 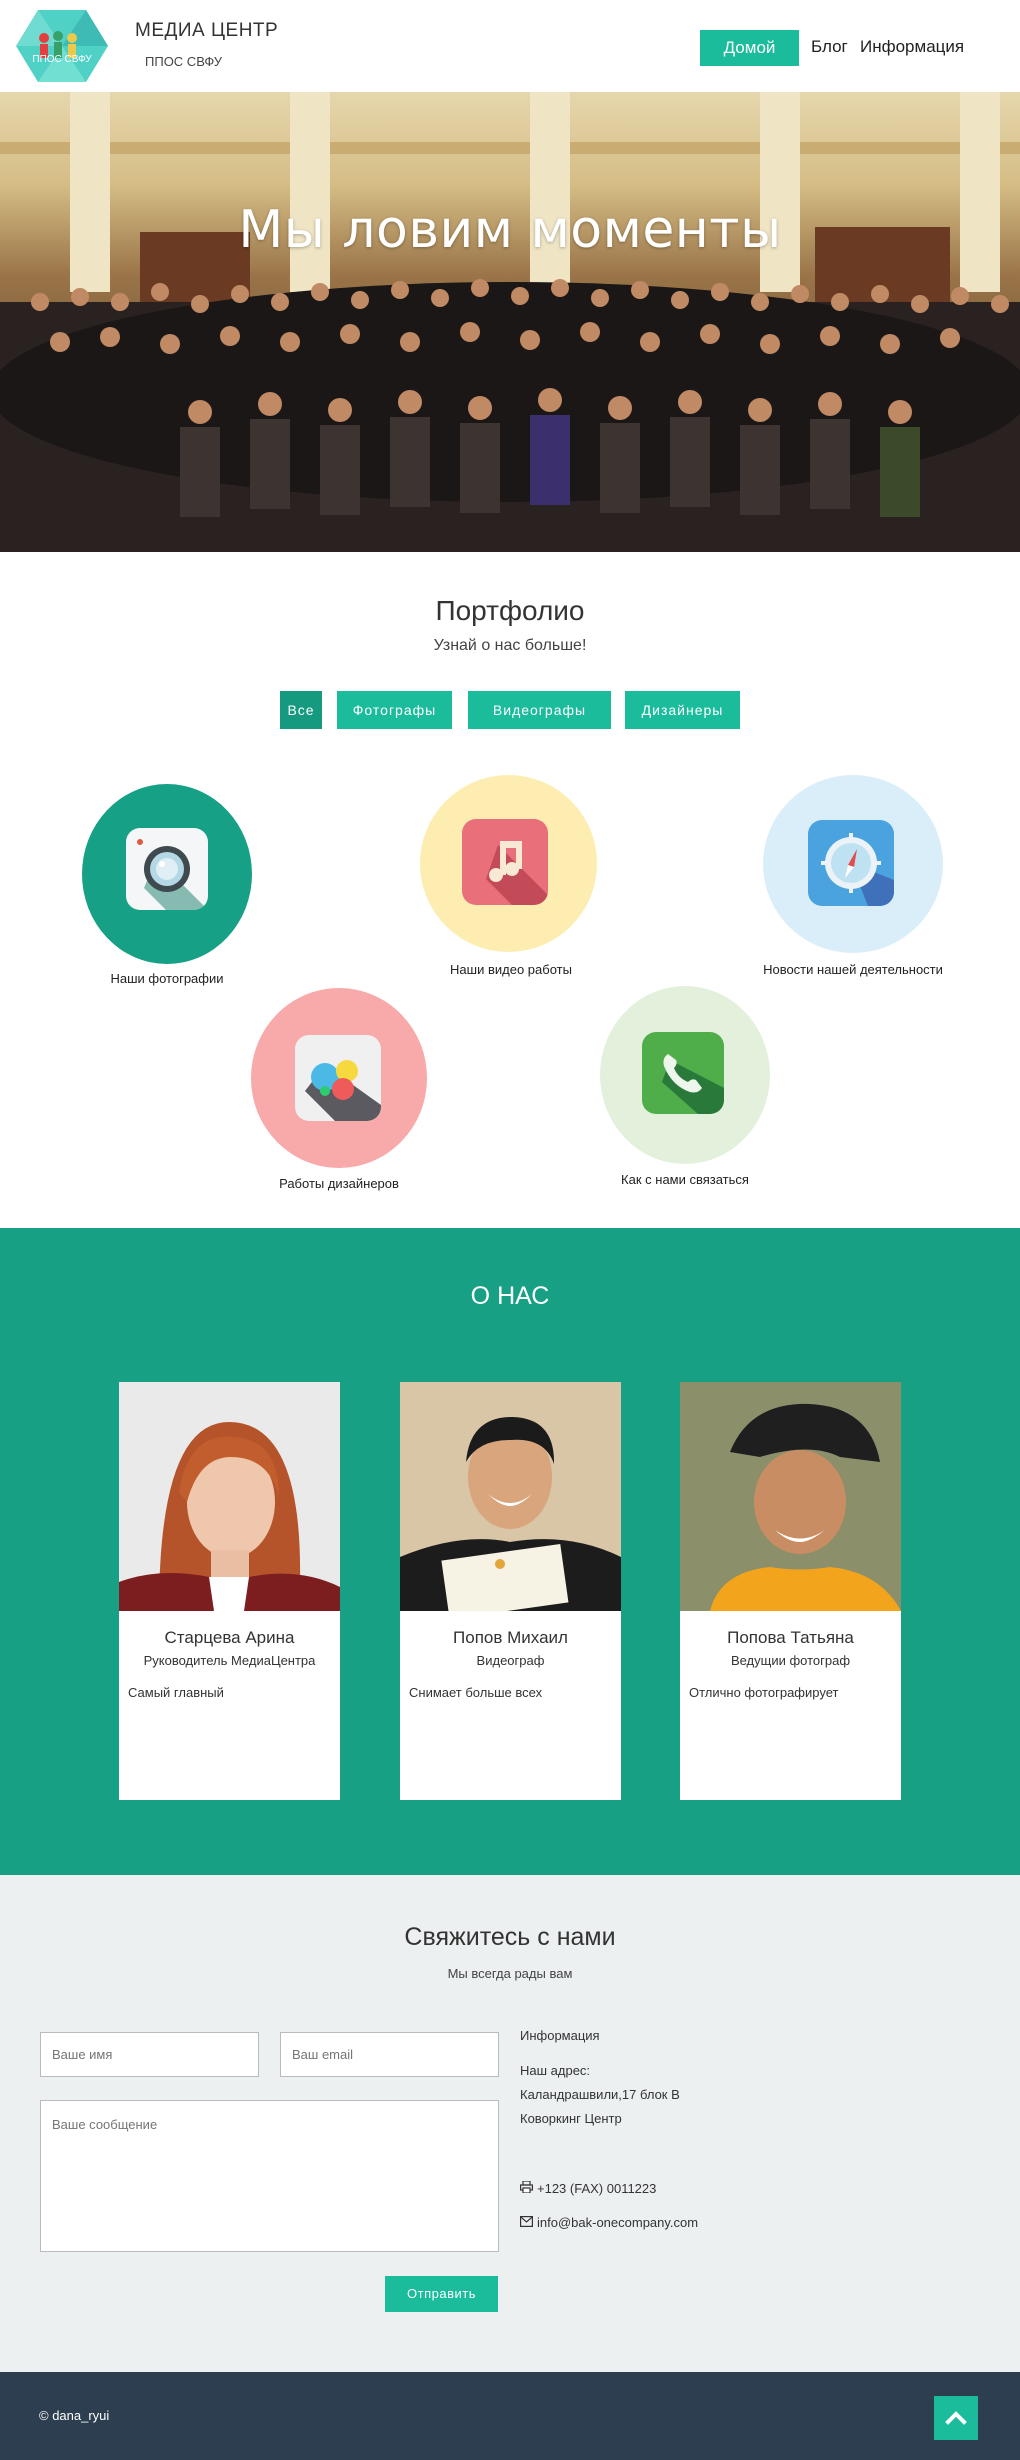 What do you see at coordinates (510, 1937) in the screenshot?
I see `contact-title: Свяжитесь с нами` at bounding box center [510, 1937].